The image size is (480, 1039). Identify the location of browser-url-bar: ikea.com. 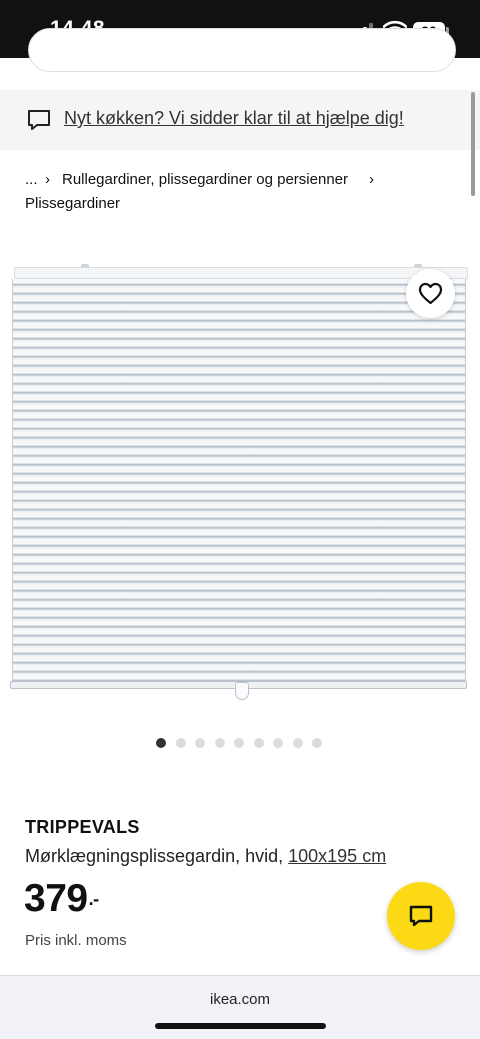
(240, 1007).